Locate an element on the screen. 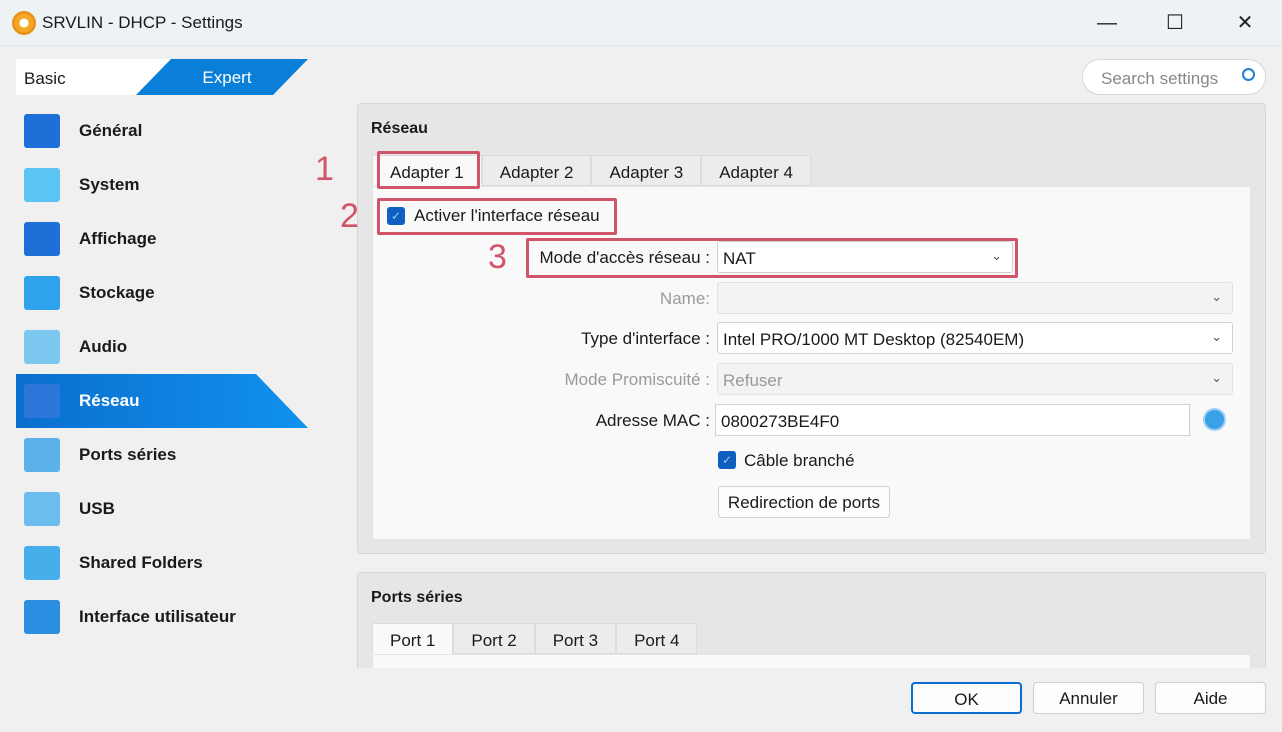  refresh-mac-icon is located at coordinates (1214, 419).